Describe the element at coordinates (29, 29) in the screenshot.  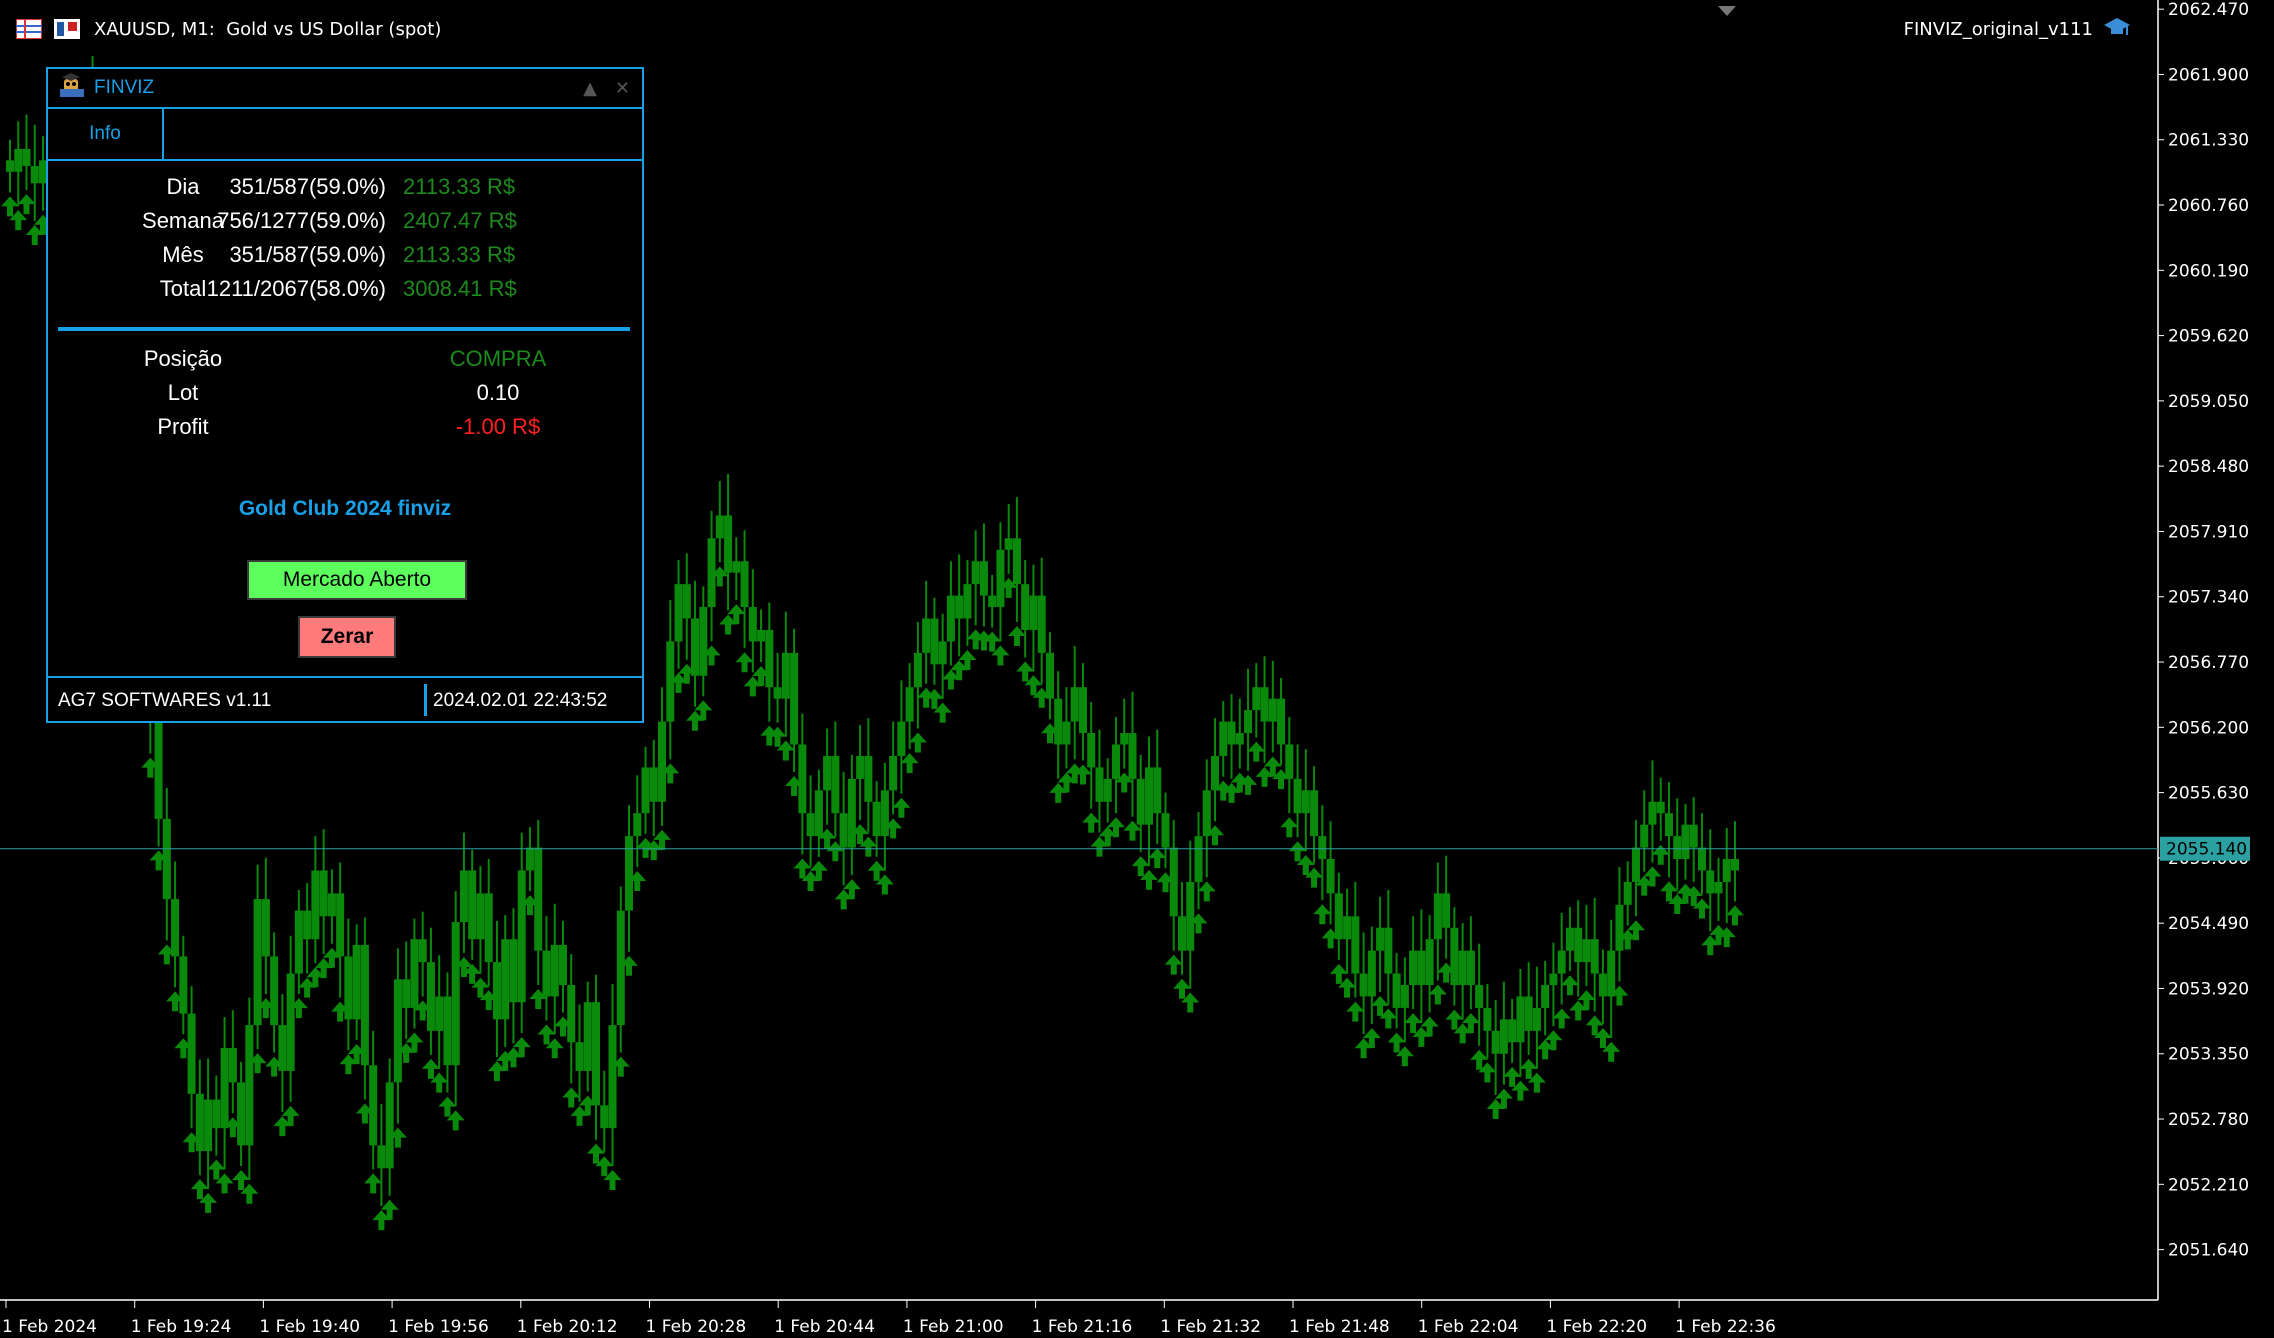
I see `table-icon` at that location.